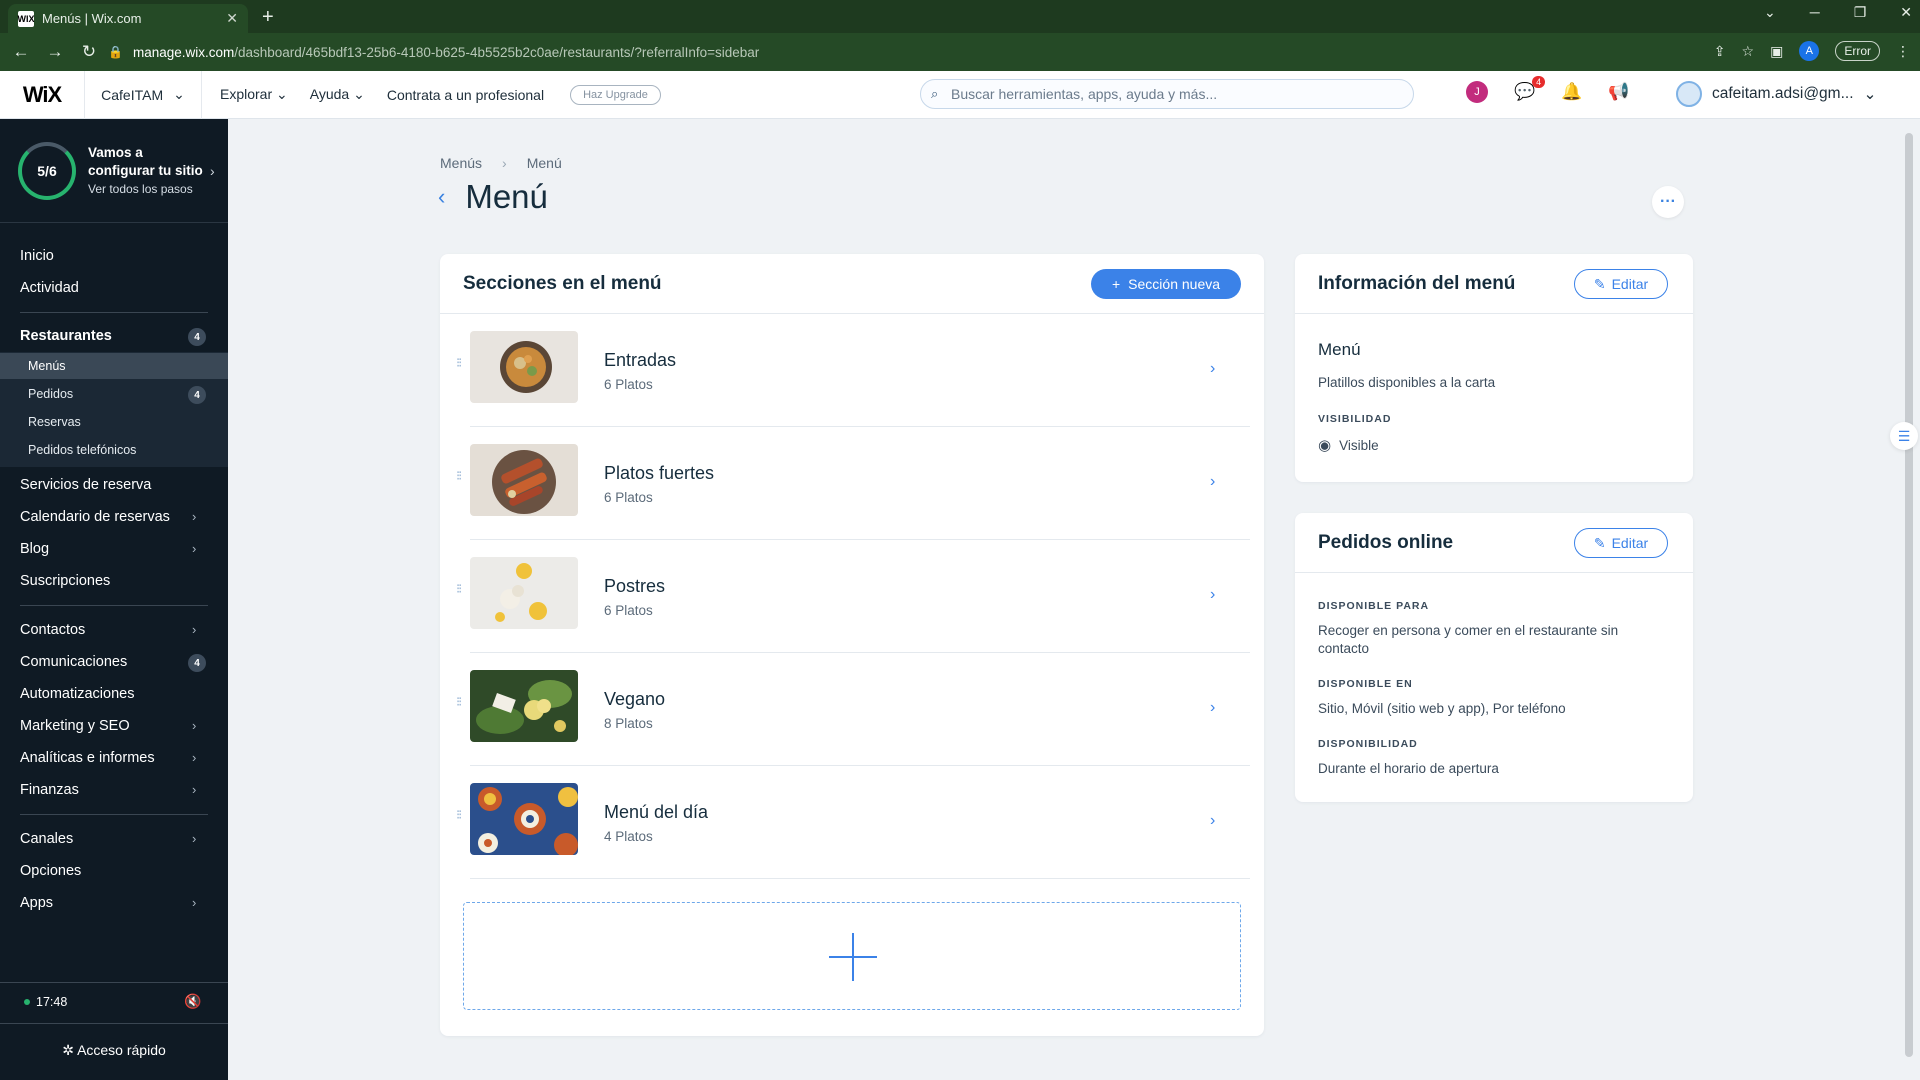 This screenshot has height=1080, width=1920. What do you see at coordinates (121, 1050) in the screenshot?
I see `quick-access-label: Acceso rápido` at bounding box center [121, 1050].